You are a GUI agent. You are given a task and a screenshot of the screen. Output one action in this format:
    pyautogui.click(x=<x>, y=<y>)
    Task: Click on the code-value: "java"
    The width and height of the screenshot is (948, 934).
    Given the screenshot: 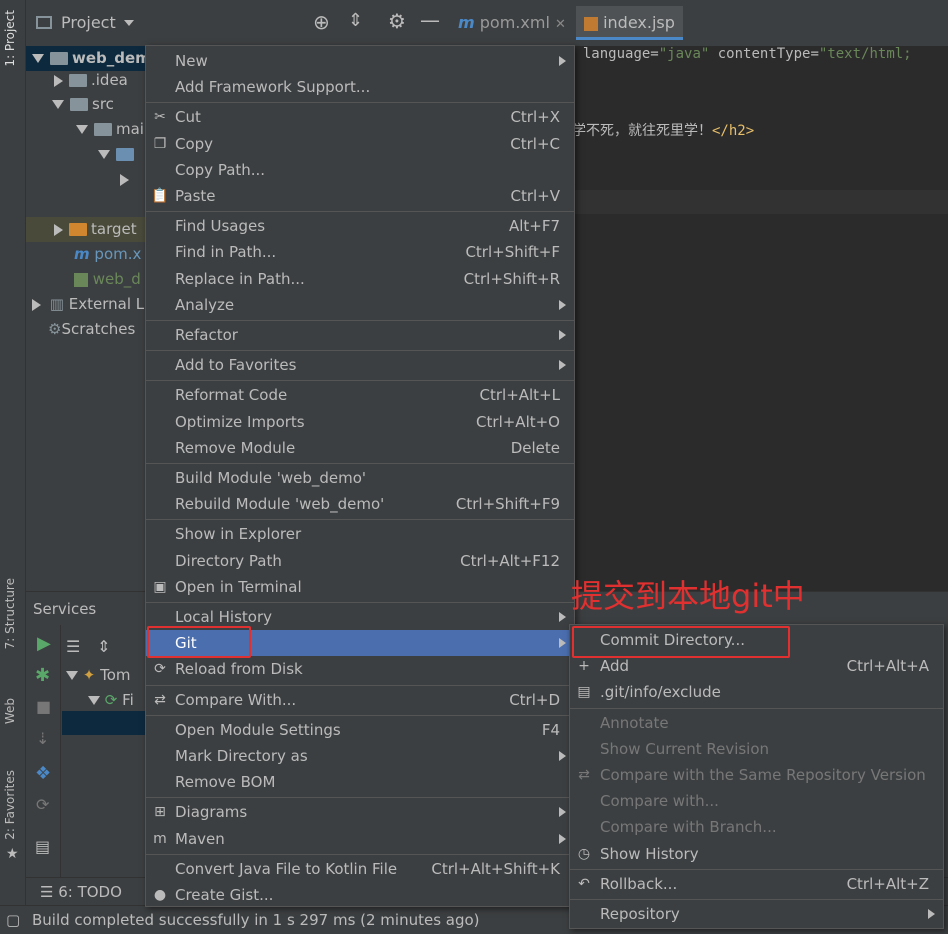 What is the action you would take?
    pyautogui.click(x=684, y=54)
    